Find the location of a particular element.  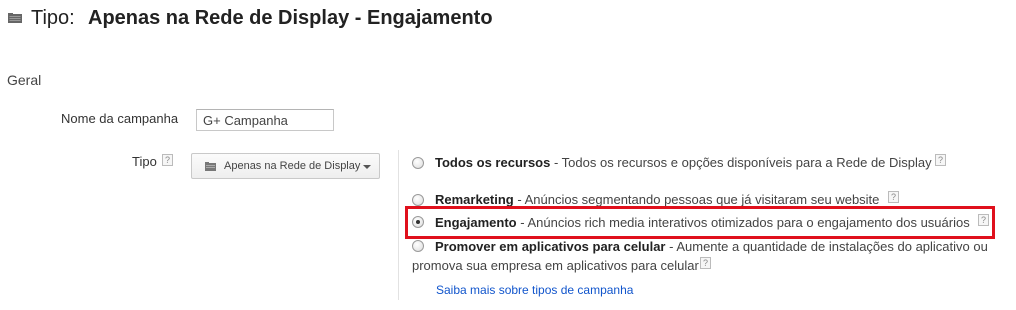

chevron-down-icon is located at coordinates (367, 167).